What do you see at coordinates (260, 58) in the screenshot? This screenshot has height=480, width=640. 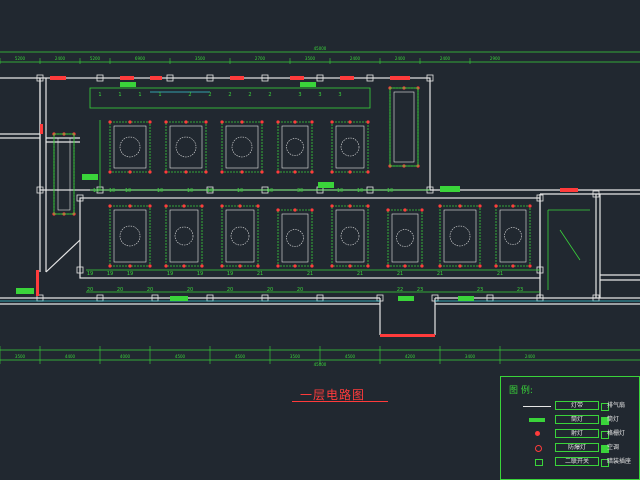 I see `top-dimension-value: 2700` at bounding box center [260, 58].